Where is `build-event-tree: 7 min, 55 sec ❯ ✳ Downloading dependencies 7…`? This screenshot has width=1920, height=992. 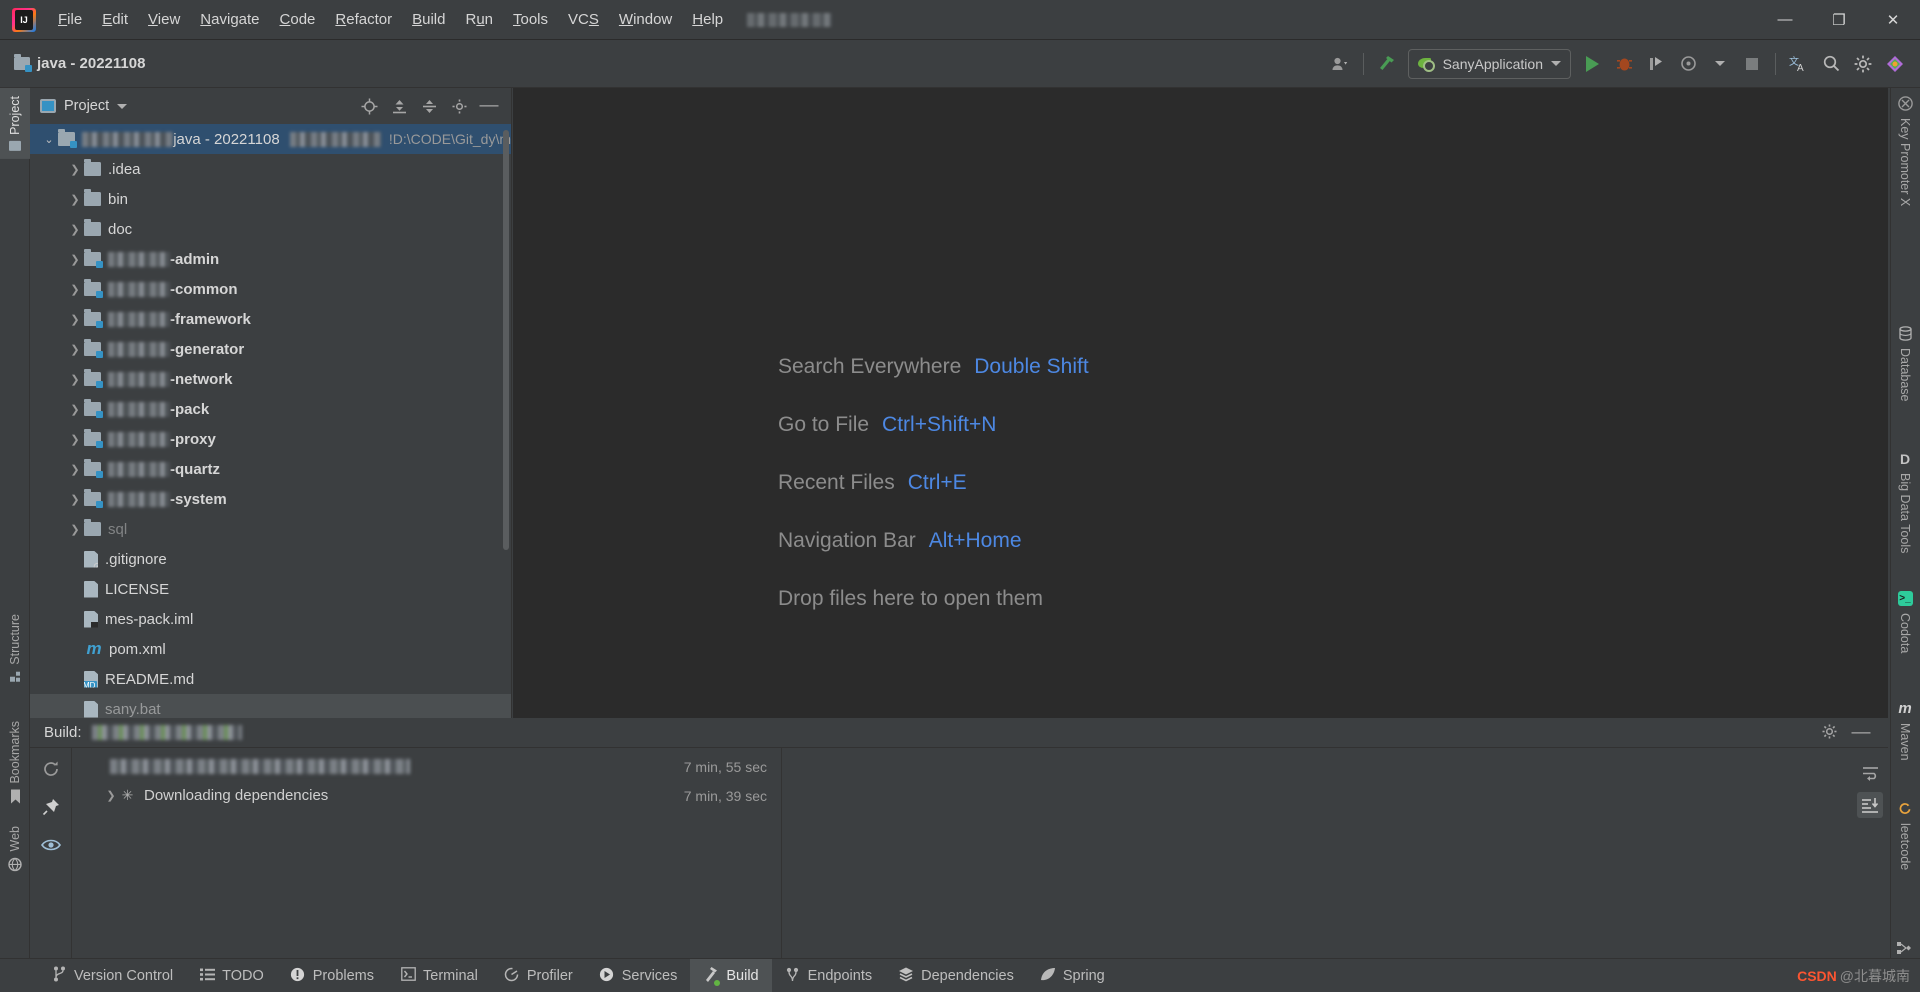
build-event-tree: 7 min, 55 sec ❯ ✳ Downloading dependencies 7… is located at coordinates (427, 853).